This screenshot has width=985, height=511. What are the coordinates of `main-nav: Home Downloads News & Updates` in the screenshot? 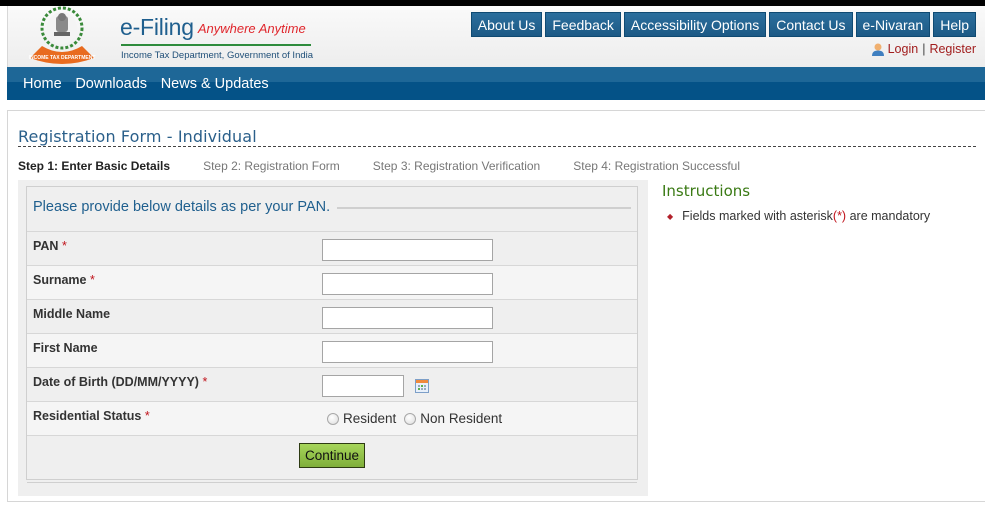 It's located at (496, 83).